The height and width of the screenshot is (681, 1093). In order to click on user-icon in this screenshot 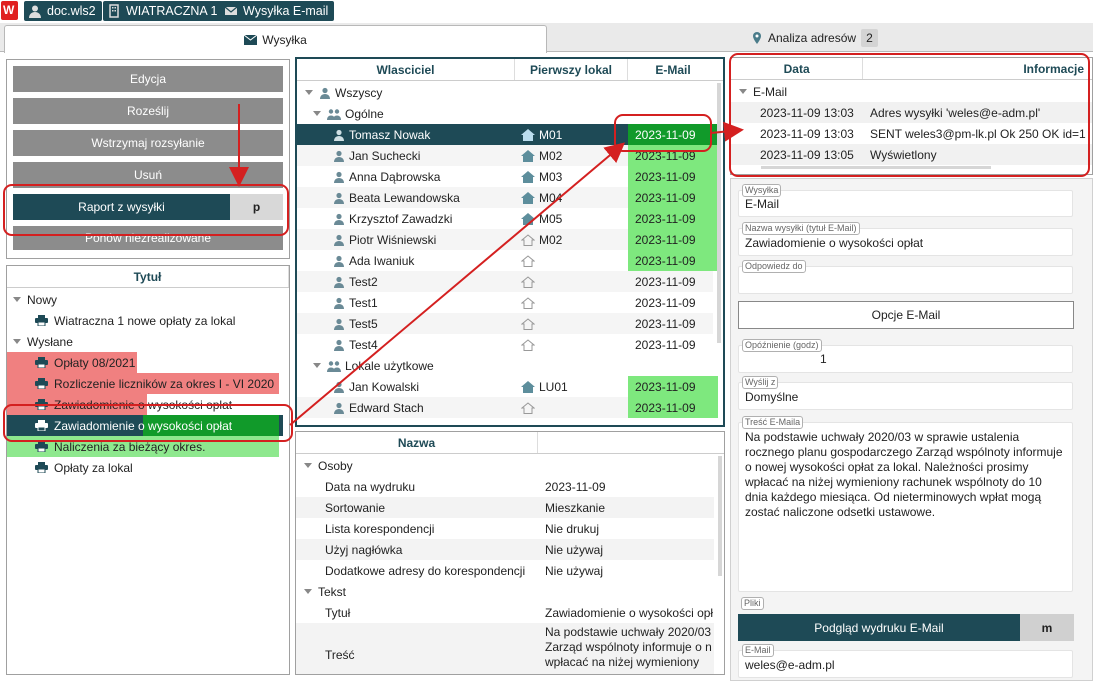, I will do `click(35, 11)`.